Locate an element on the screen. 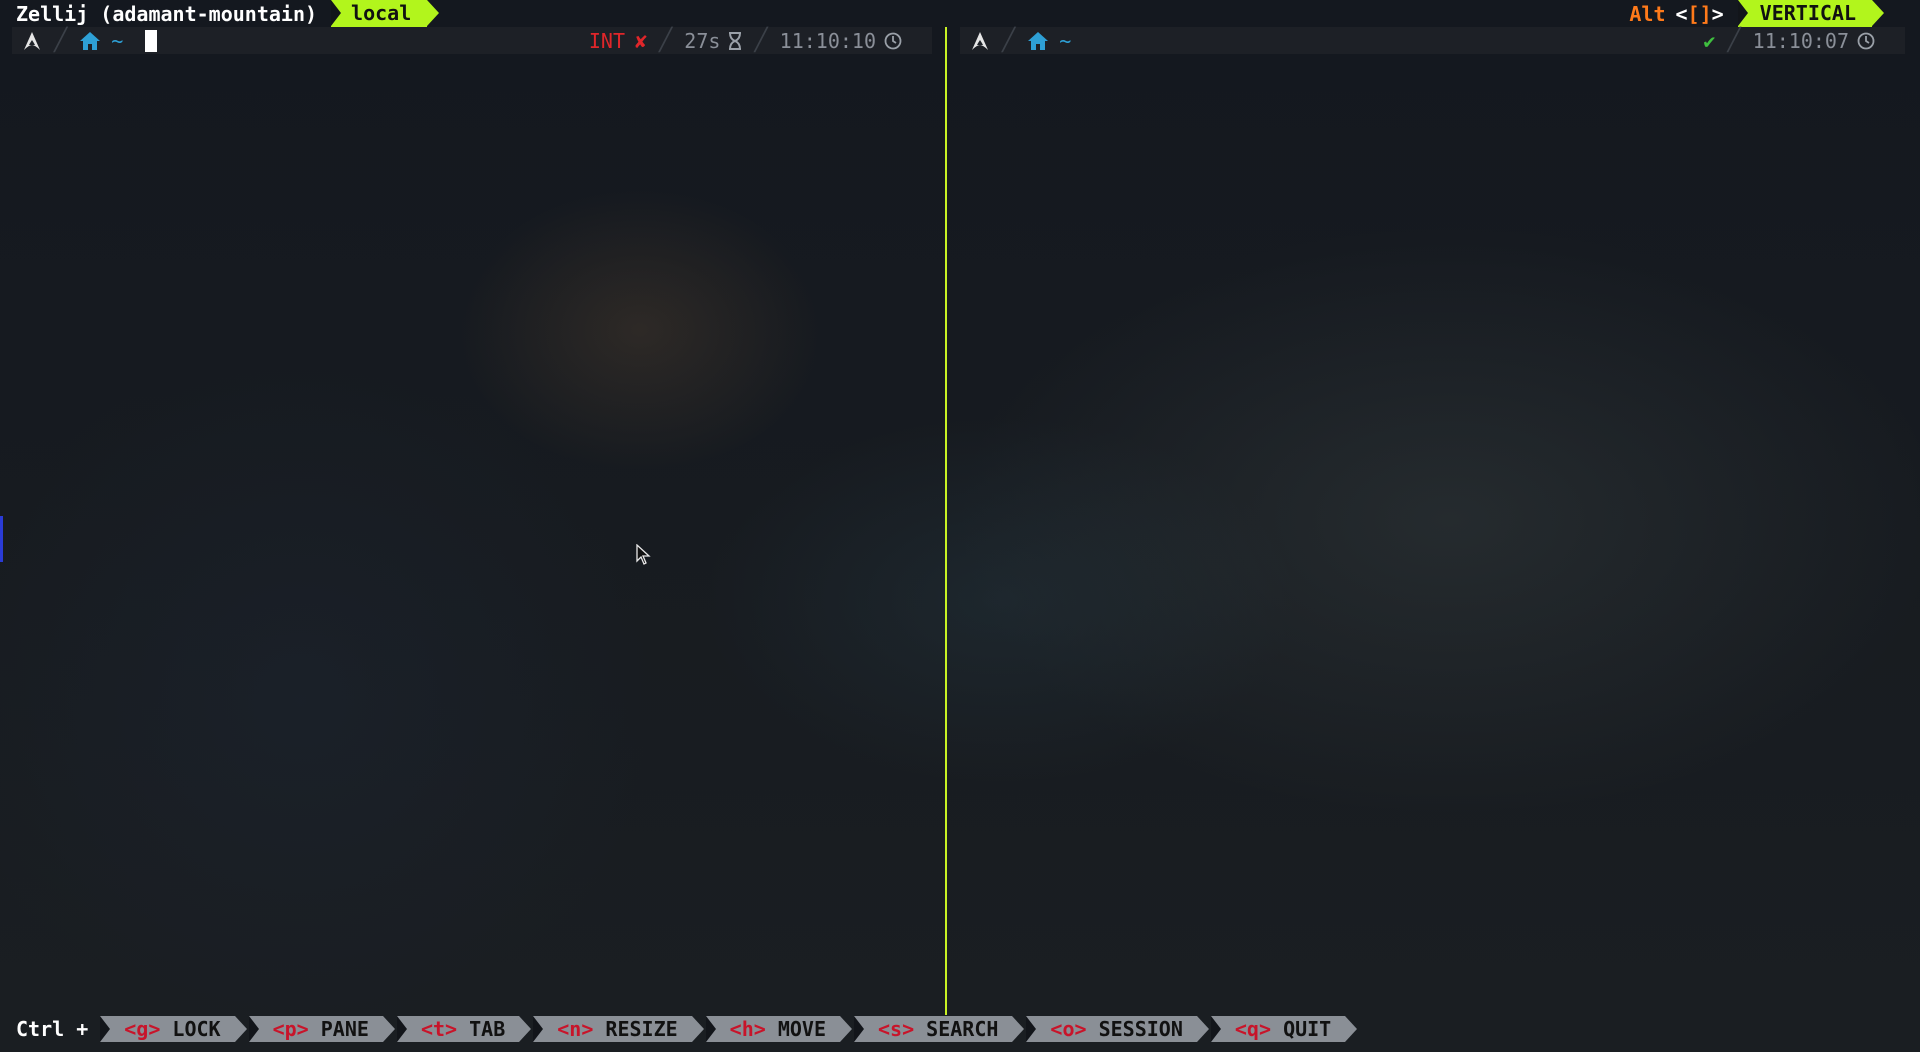 This screenshot has width=1920, height=1052. command-duration: 27s is located at coordinates (713, 40).